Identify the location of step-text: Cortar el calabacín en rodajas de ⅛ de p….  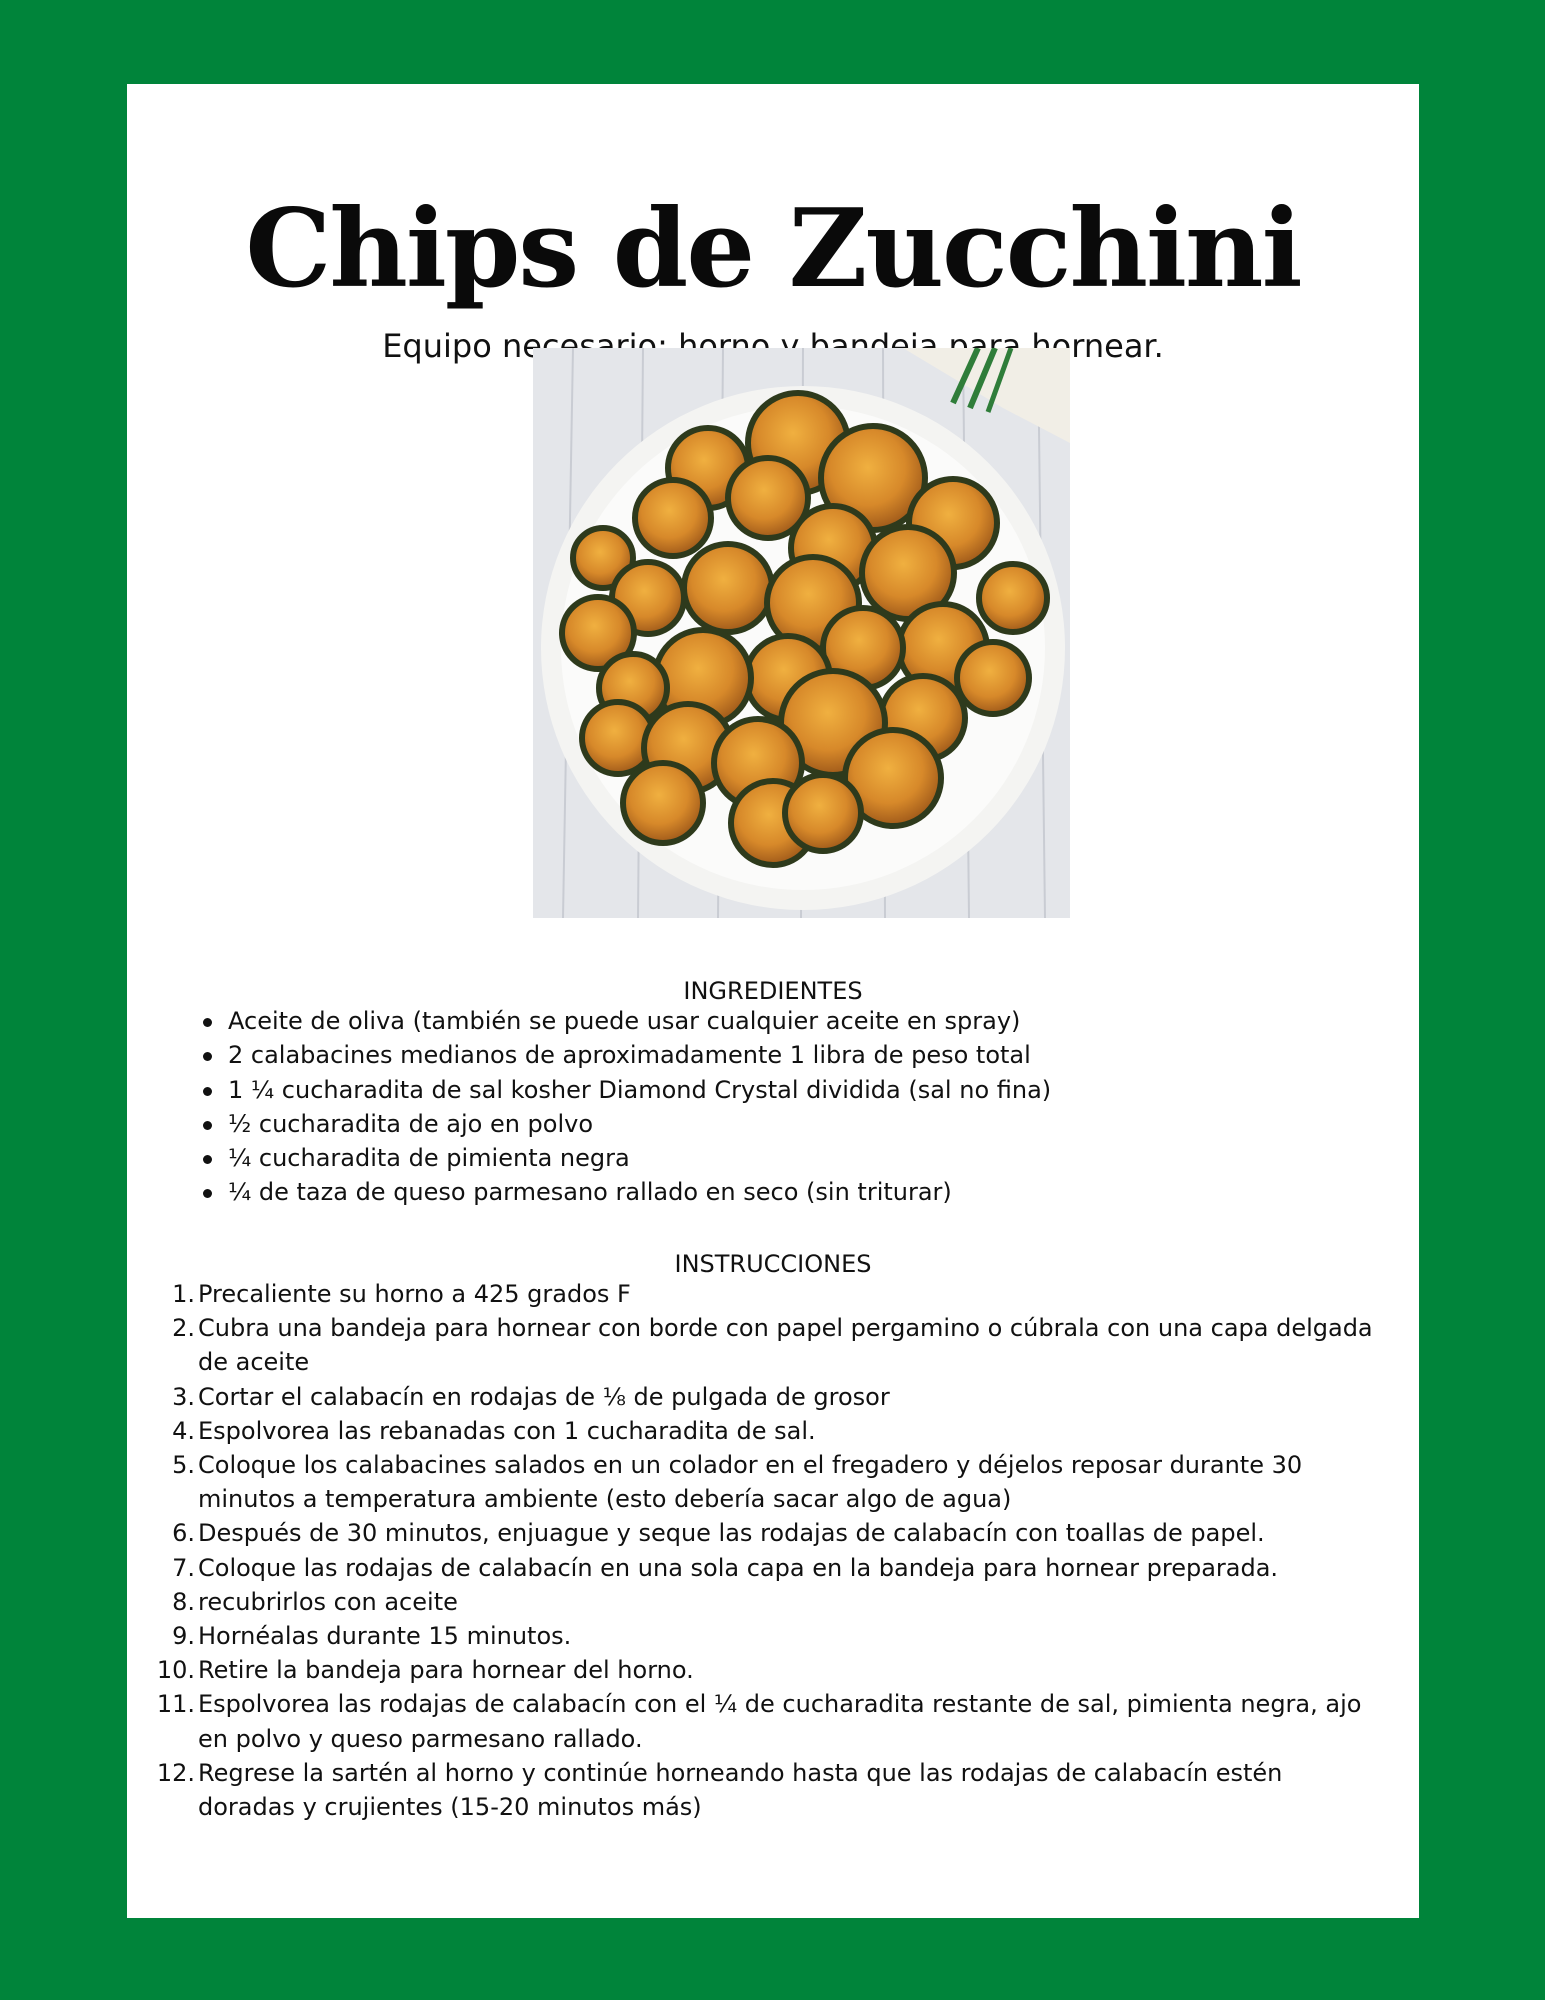
(544, 1396).